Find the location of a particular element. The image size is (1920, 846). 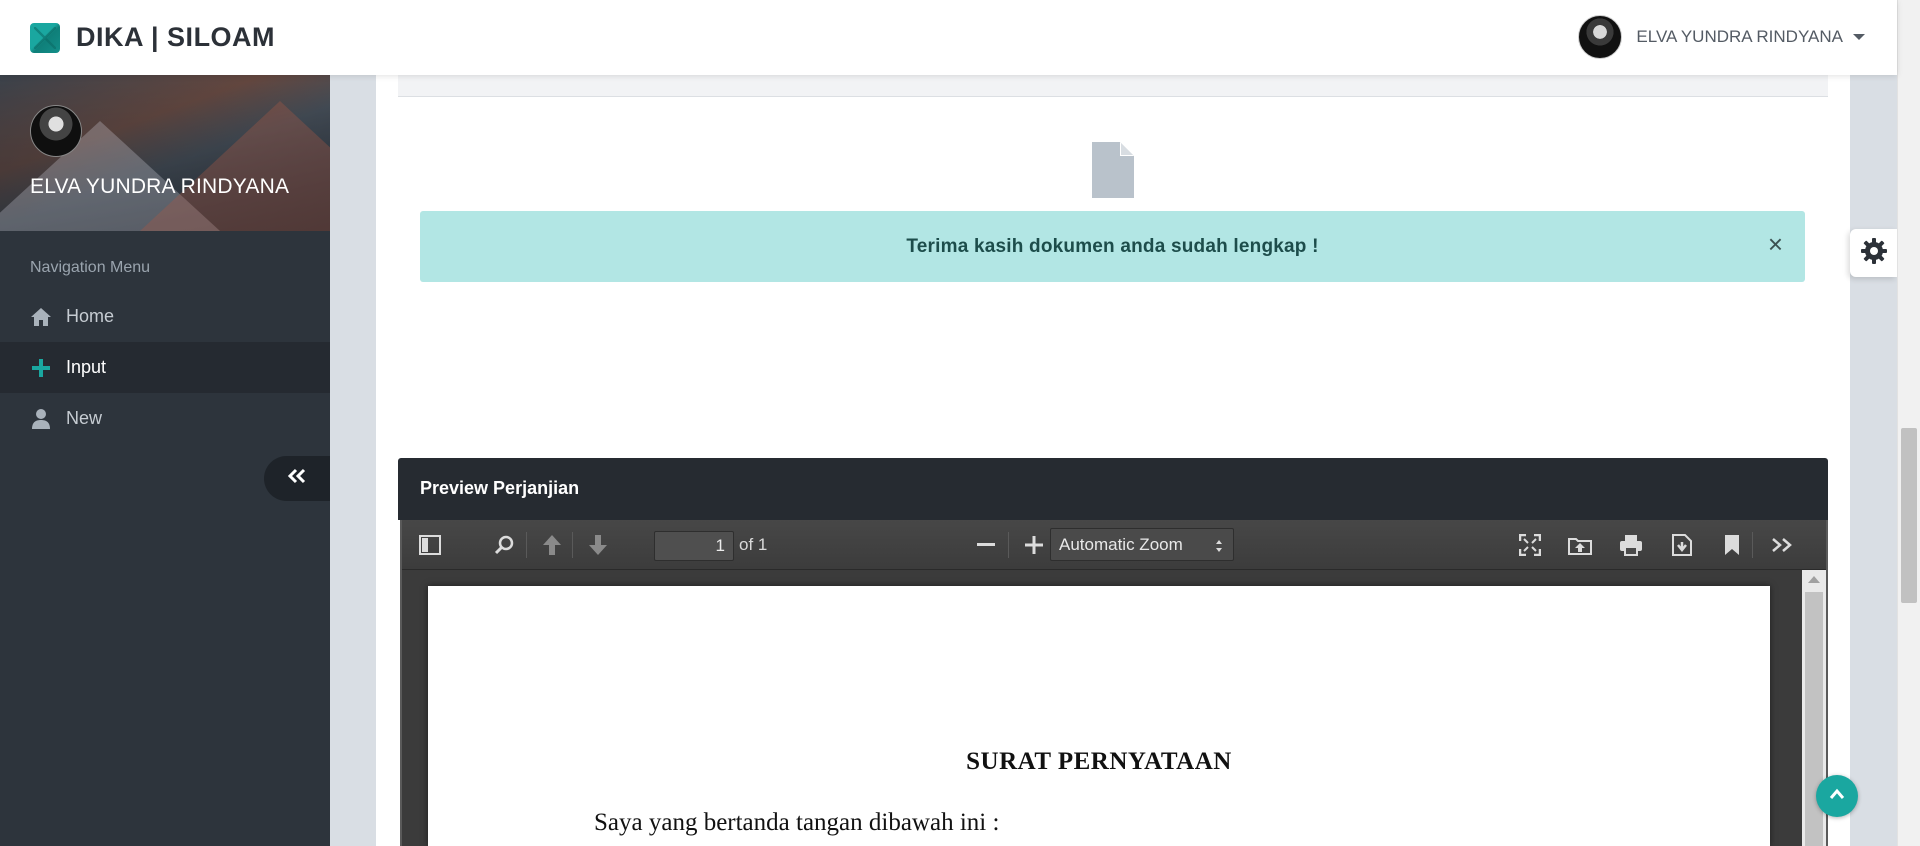

preview-title: Preview Perjanjian is located at coordinates (500, 488).